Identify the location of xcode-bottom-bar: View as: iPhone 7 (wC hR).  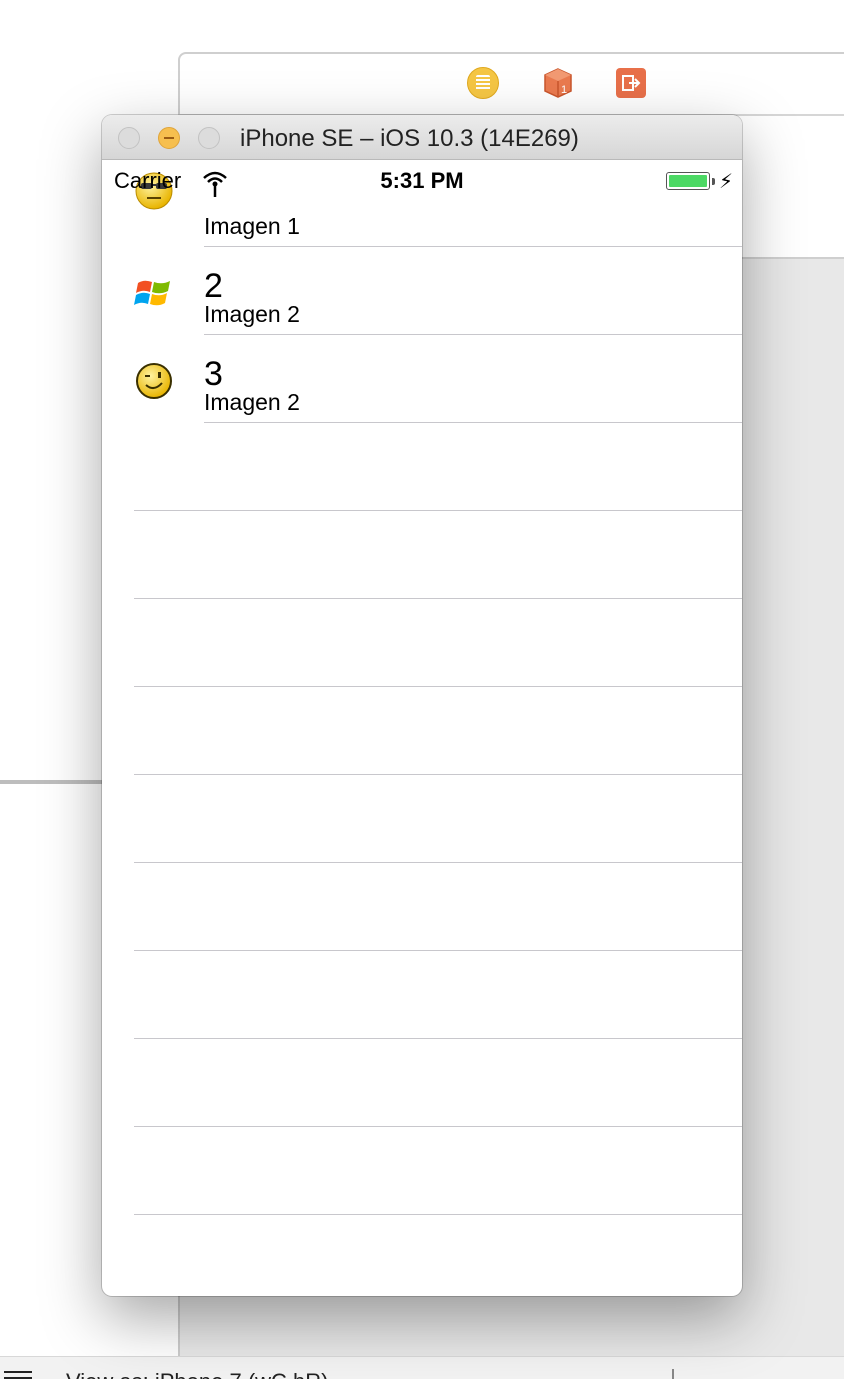
(422, 1367).